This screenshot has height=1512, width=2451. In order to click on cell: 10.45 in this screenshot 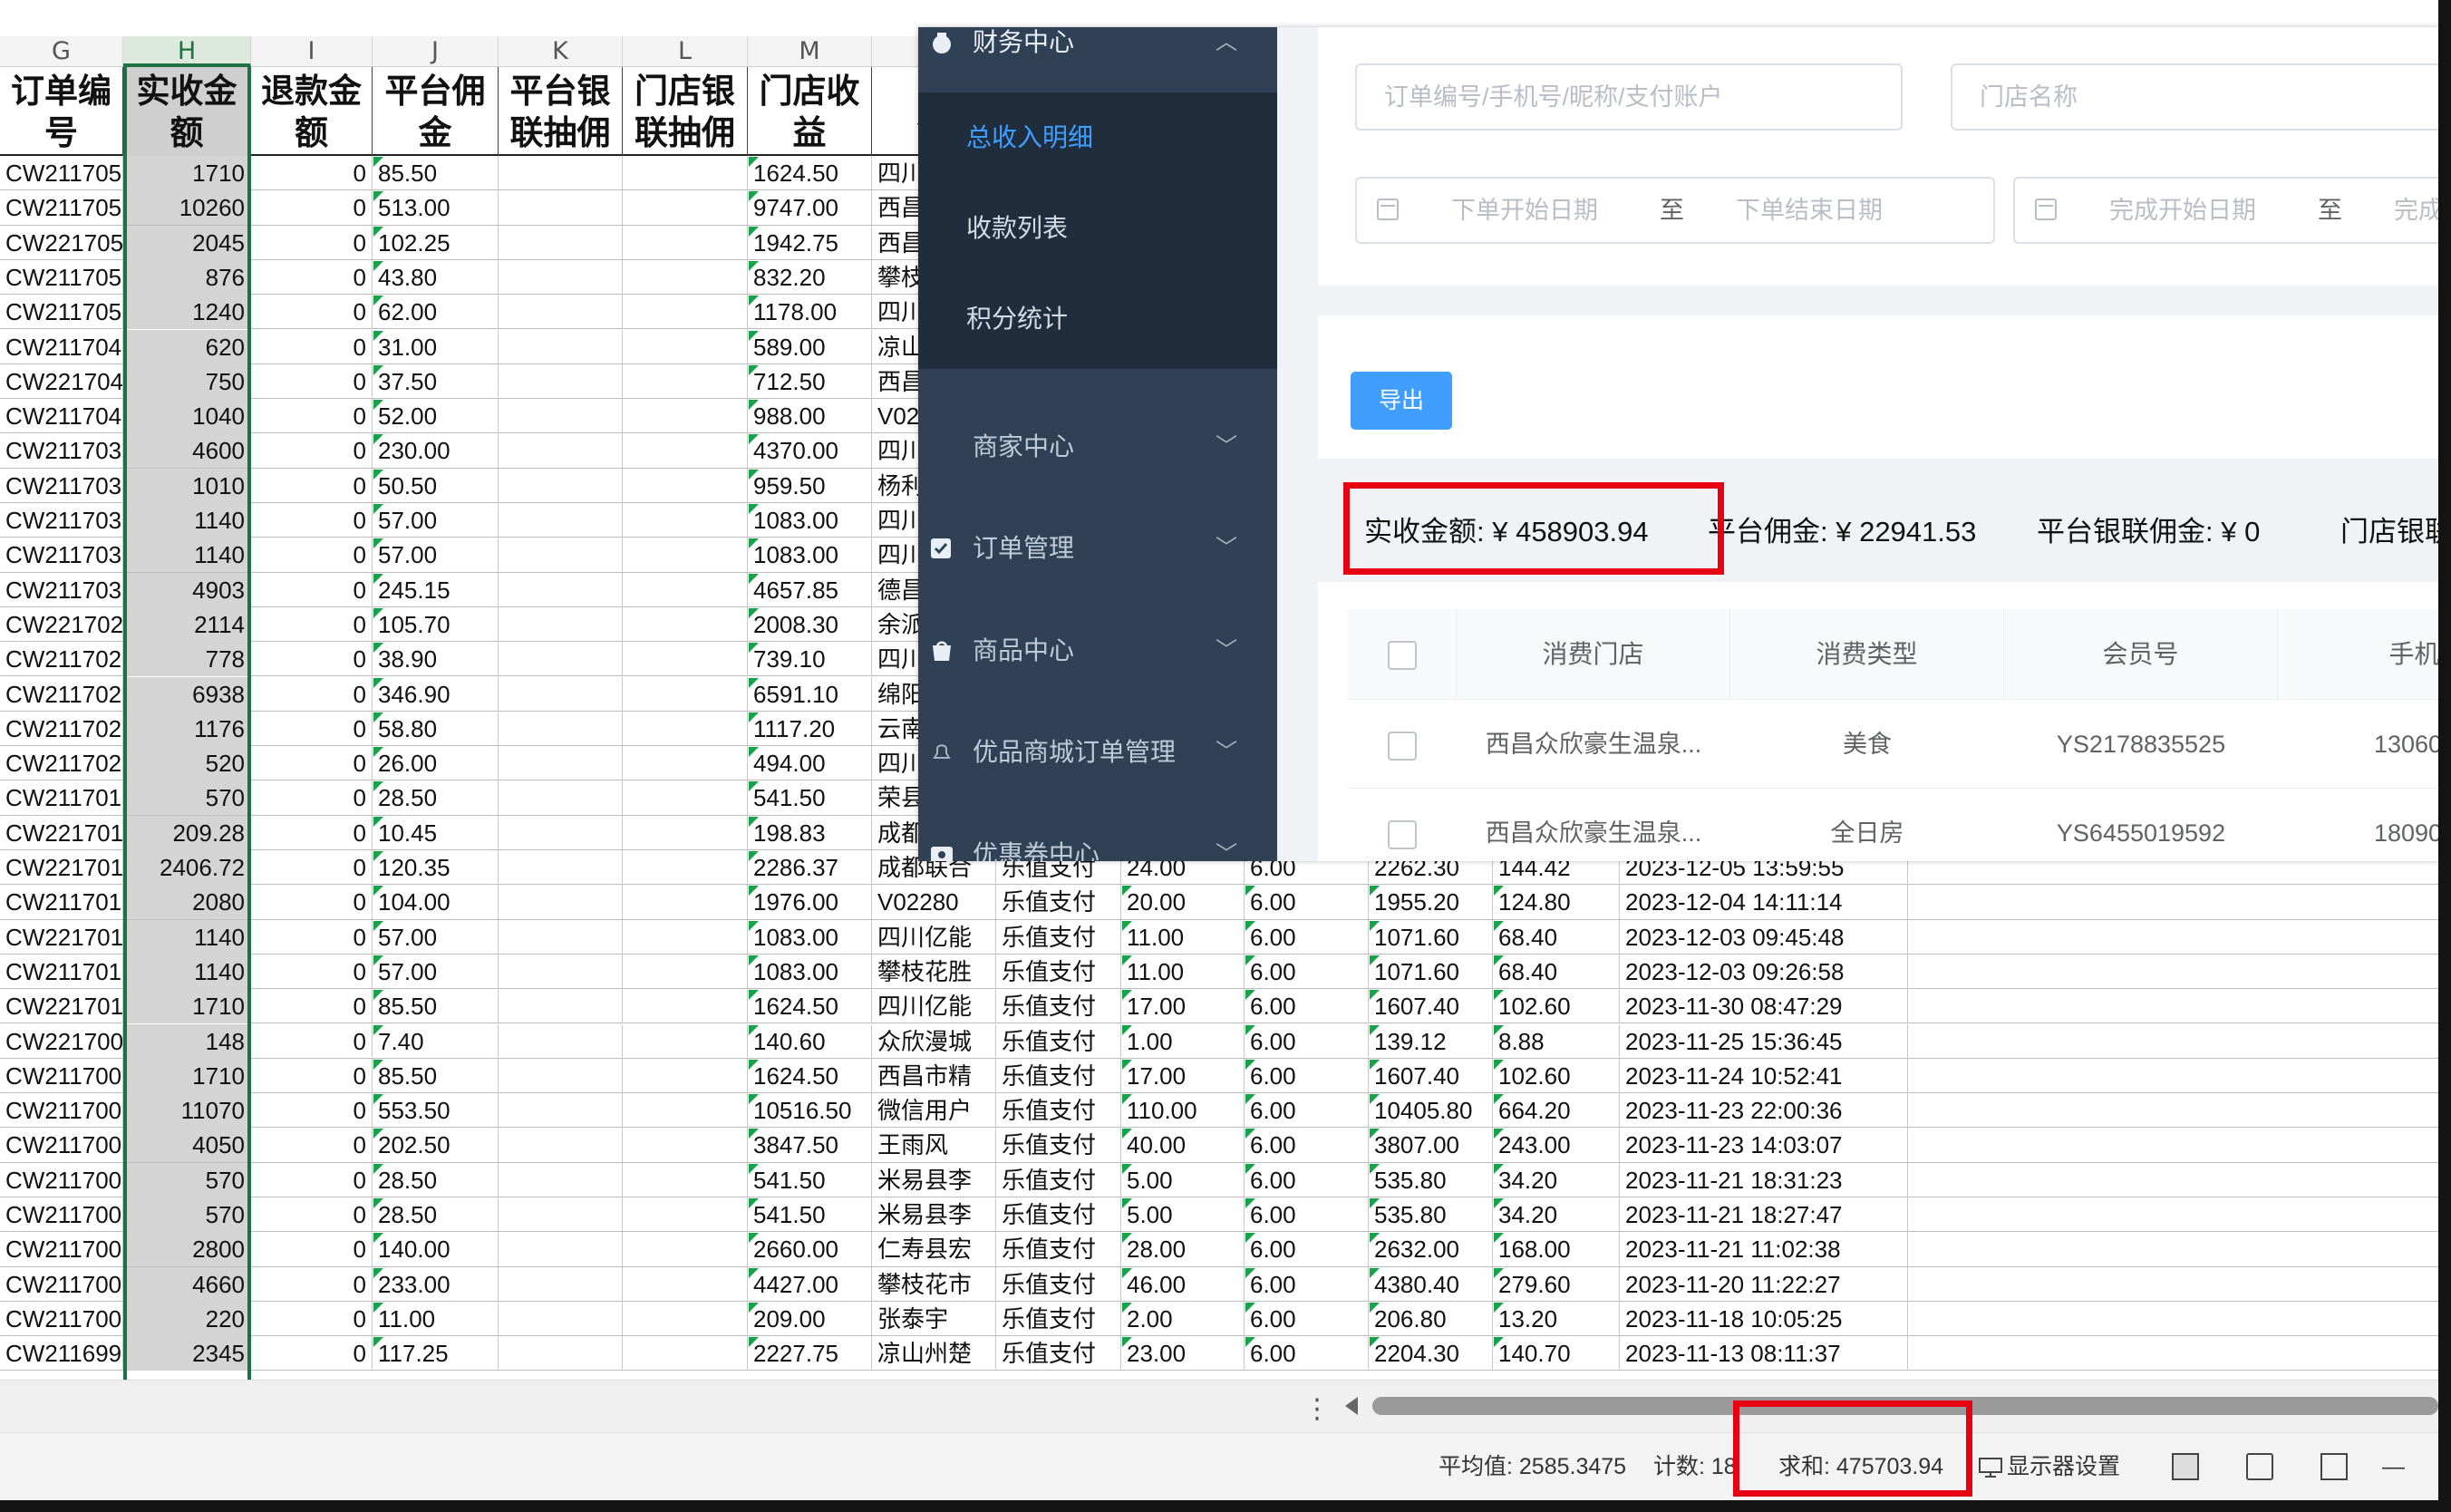, I will do `click(436, 833)`.